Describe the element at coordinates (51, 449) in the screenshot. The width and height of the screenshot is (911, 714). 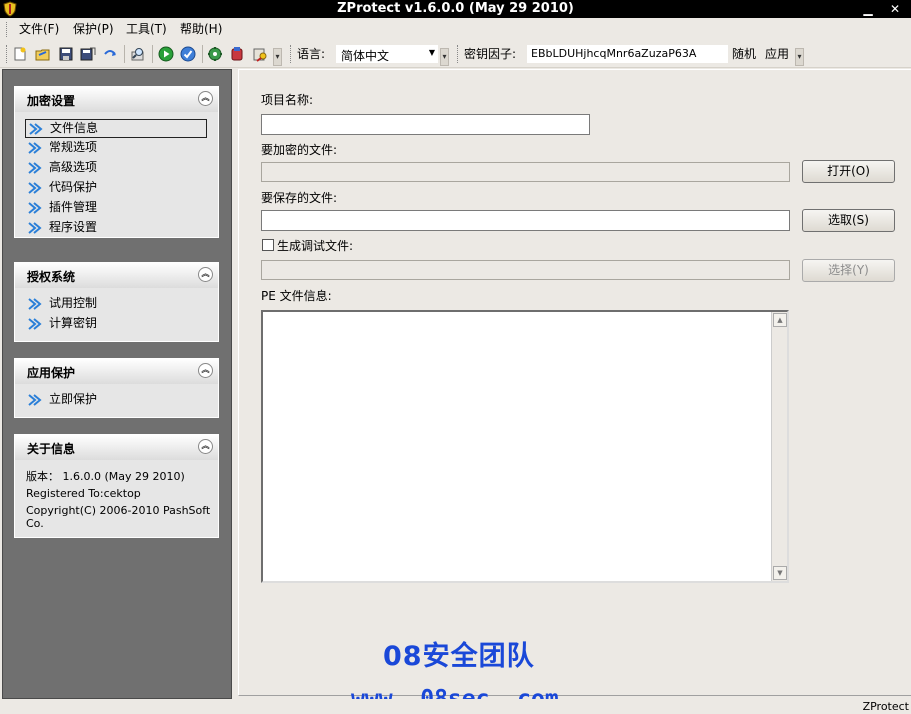
I see `panel-title: 关于信息` at that location.